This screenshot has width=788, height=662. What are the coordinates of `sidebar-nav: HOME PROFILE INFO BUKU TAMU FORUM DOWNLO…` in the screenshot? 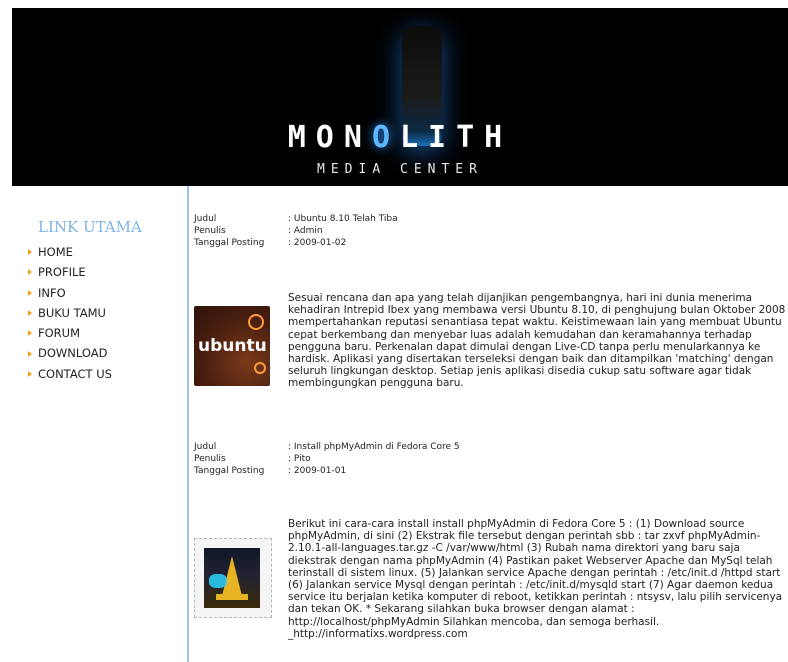 It's located at (103, 313).